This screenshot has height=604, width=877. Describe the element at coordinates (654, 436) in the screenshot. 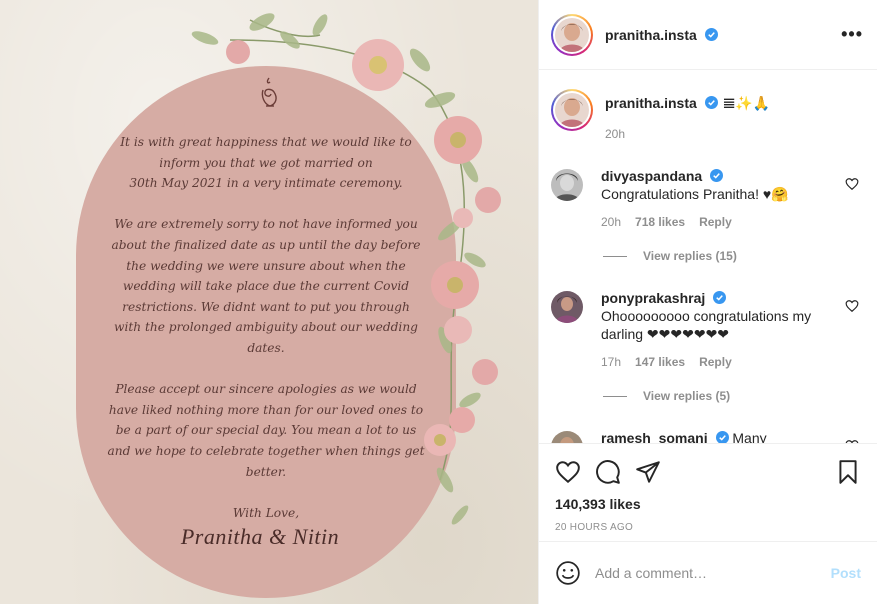

I see `comment-username: ramesh_somani` at that location.